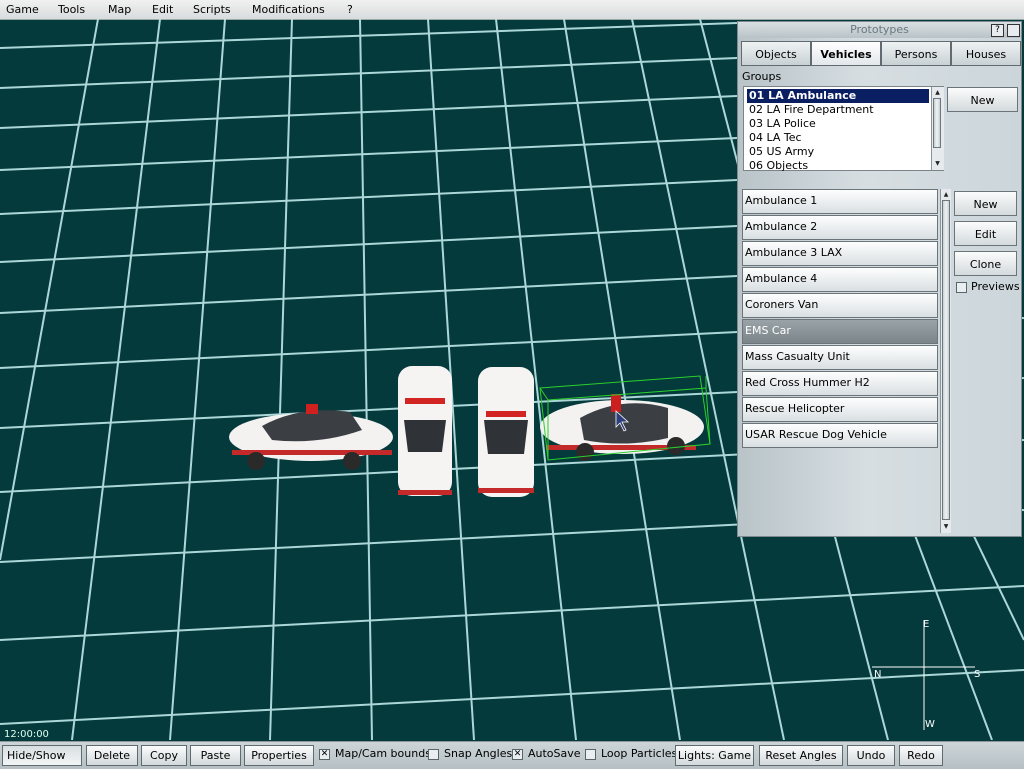  What do you see at coordinates (840, 305) in the screenshot?
I see `prototype-item: Coroners Van` at bounding box center [840, 305].